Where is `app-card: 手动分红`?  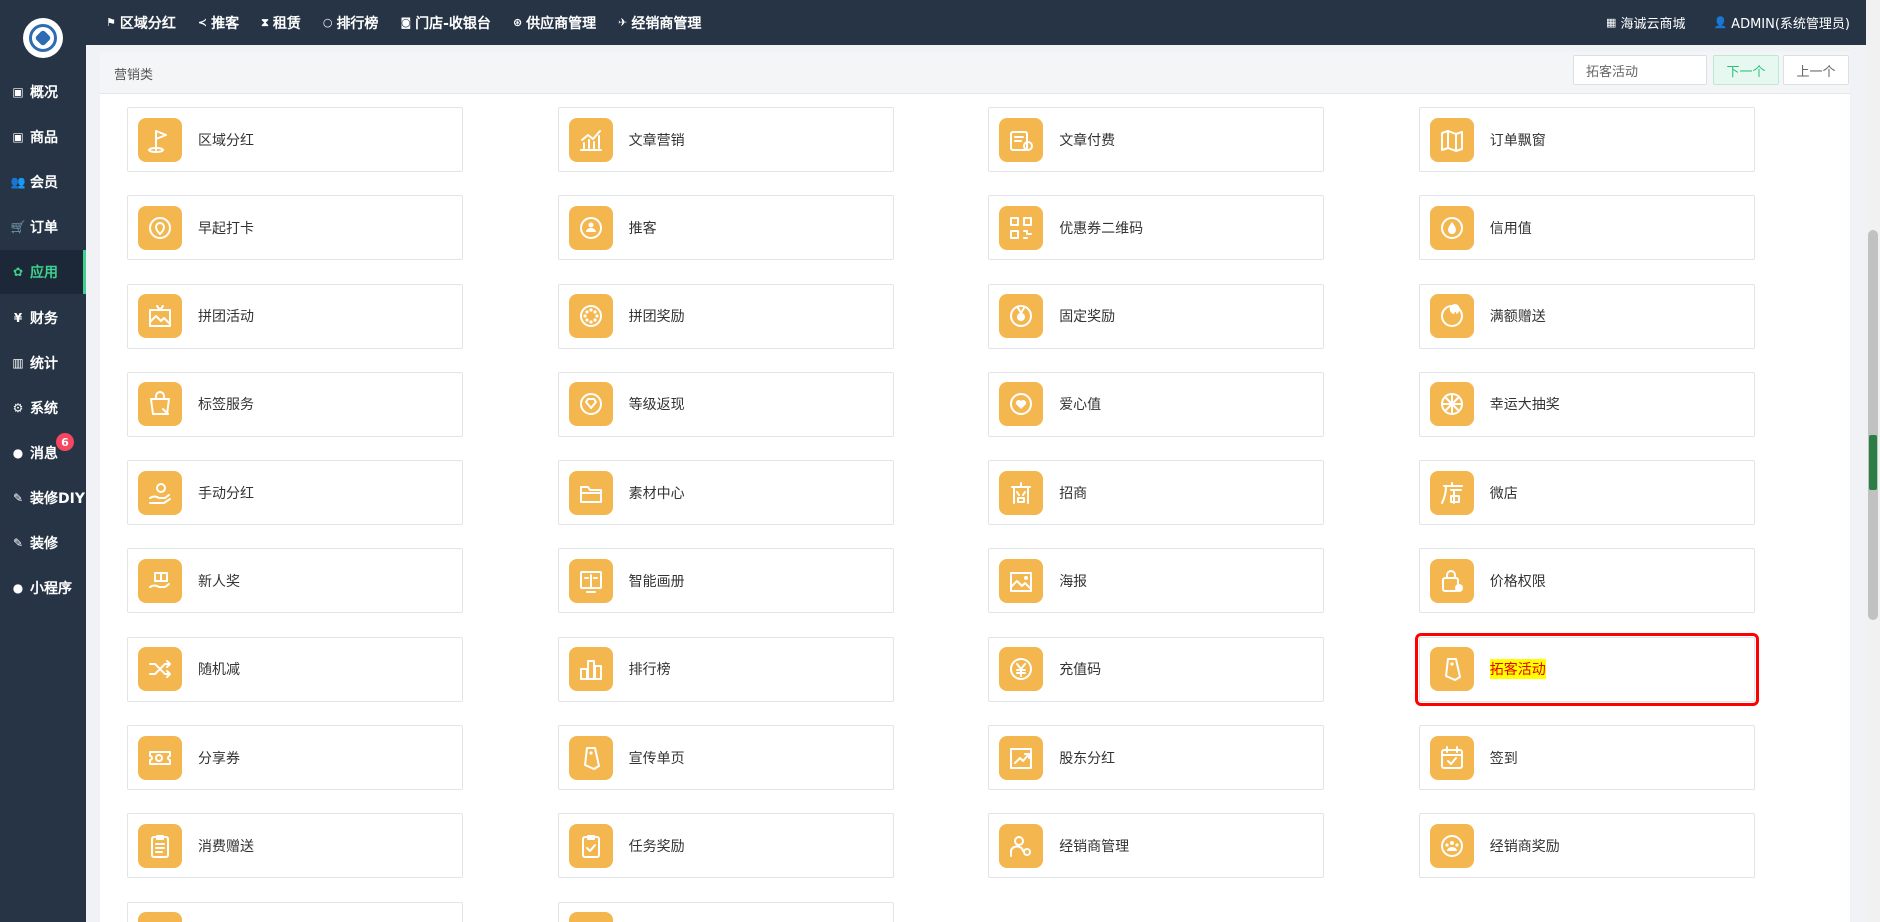
app-card: 手动分红 is located at coordinates (295, 493).